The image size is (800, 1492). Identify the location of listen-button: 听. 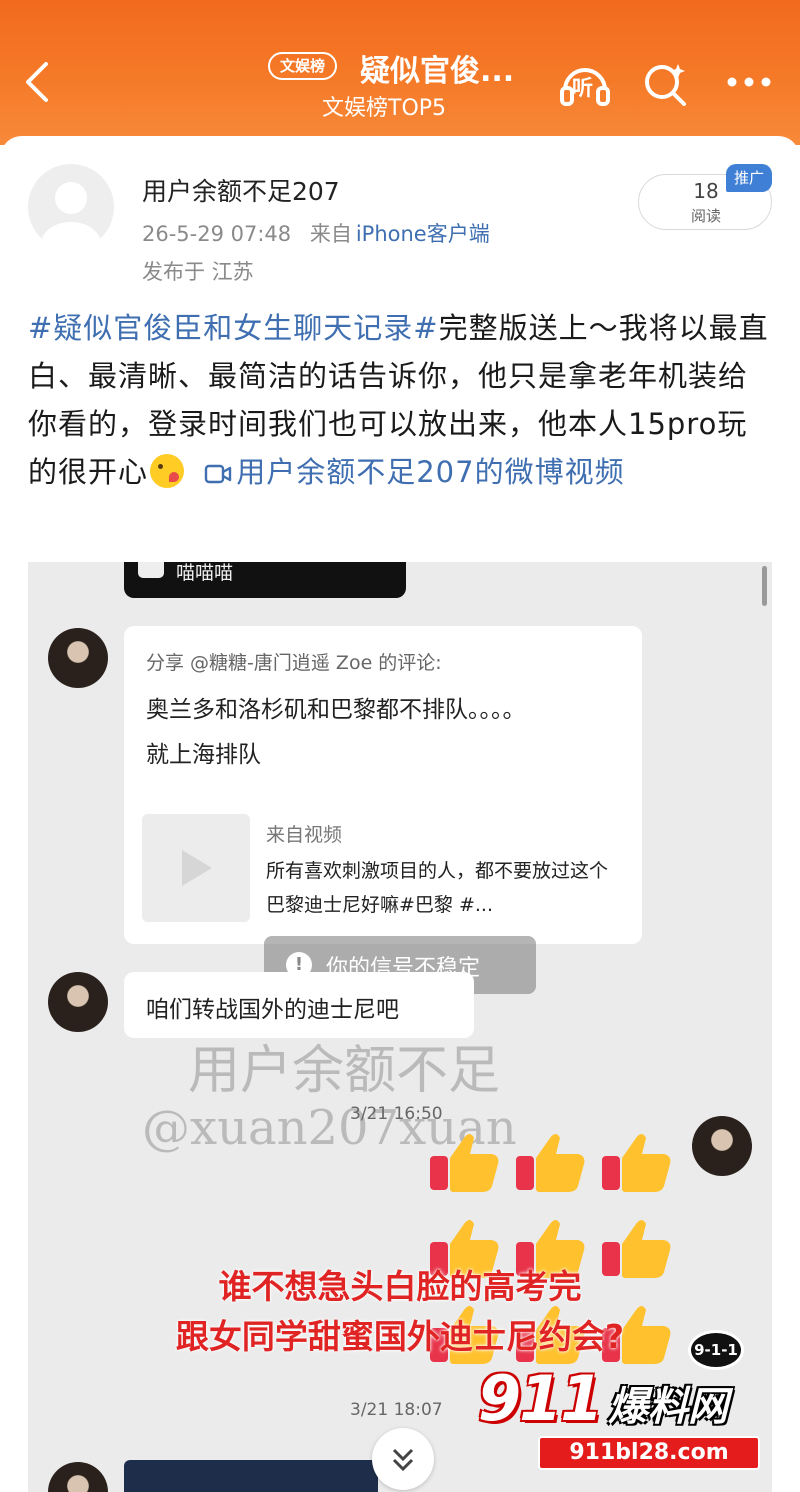
(585, 84).